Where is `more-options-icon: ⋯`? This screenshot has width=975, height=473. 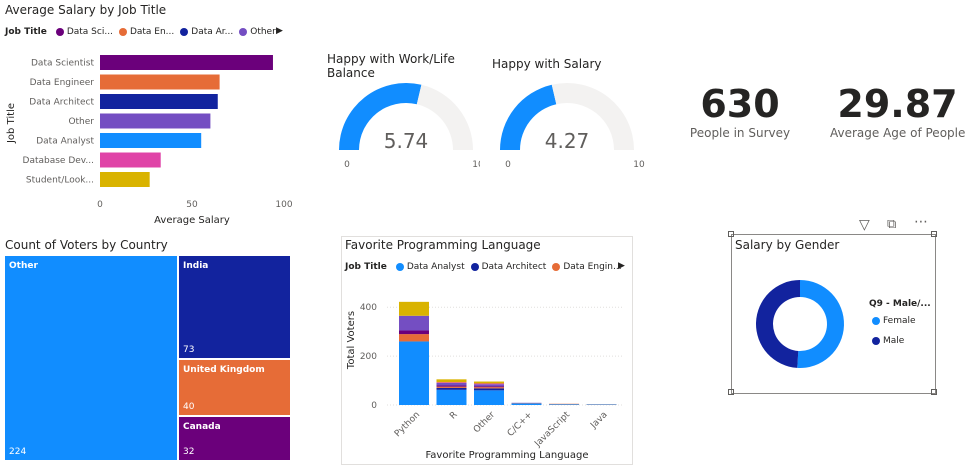 more-options-icon: ⋯ is located at coordinates (921, 222).